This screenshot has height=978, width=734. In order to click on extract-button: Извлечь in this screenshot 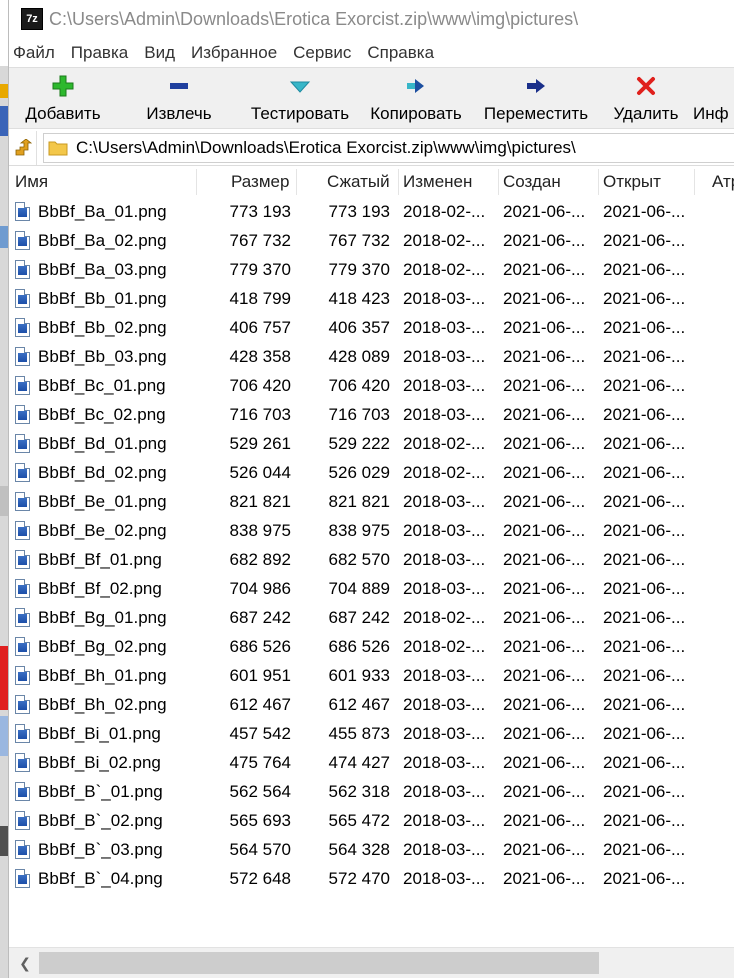, I will do `click(179, 98)`.